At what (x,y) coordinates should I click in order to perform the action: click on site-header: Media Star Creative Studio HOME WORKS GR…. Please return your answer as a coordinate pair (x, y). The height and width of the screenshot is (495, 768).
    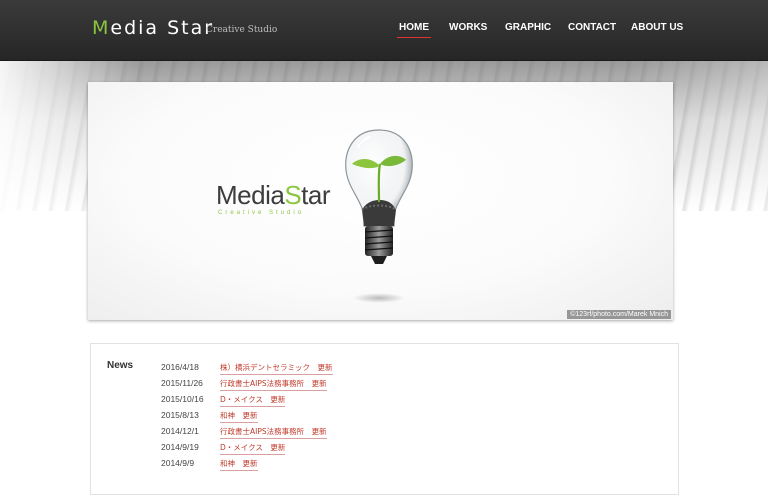
    Looking at the image, I should click on (384, 30).